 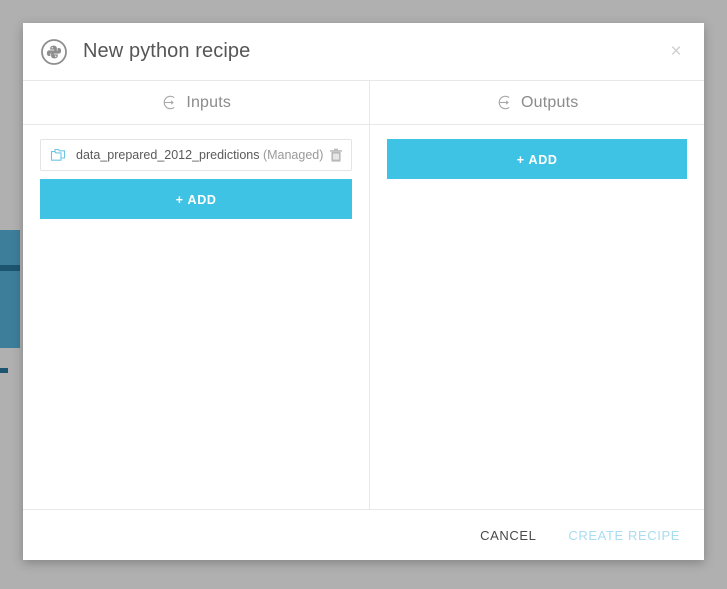 I want to click on inputs-panel-header: Inputs, so click(x=196, y=103).